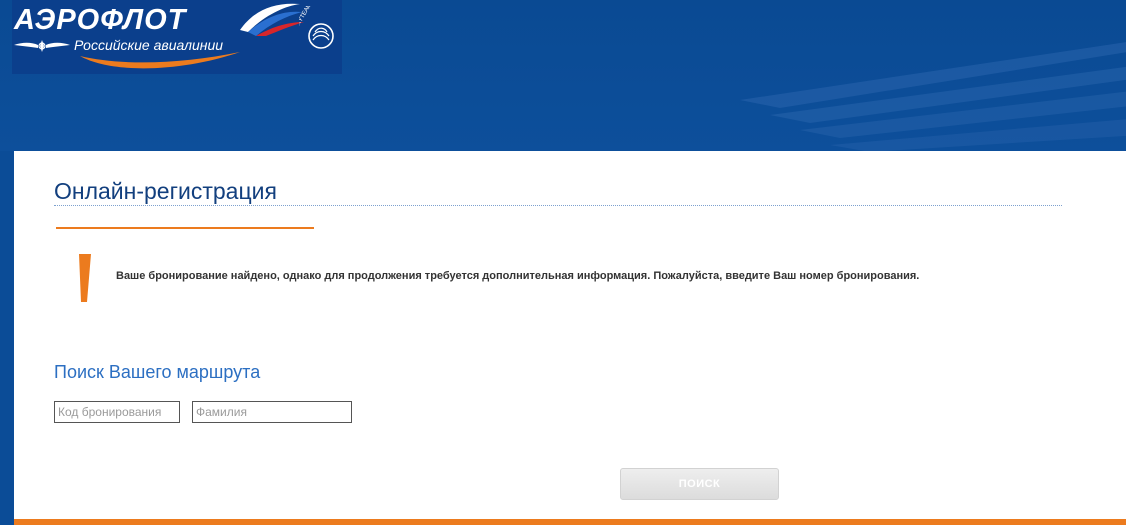 Image resolution: width=1126 pixels, height=525 pixels. What do you see at coordinates (160, 60) in the screenshot?
I see `logo-swoosh` at bounding box center [160, 60].